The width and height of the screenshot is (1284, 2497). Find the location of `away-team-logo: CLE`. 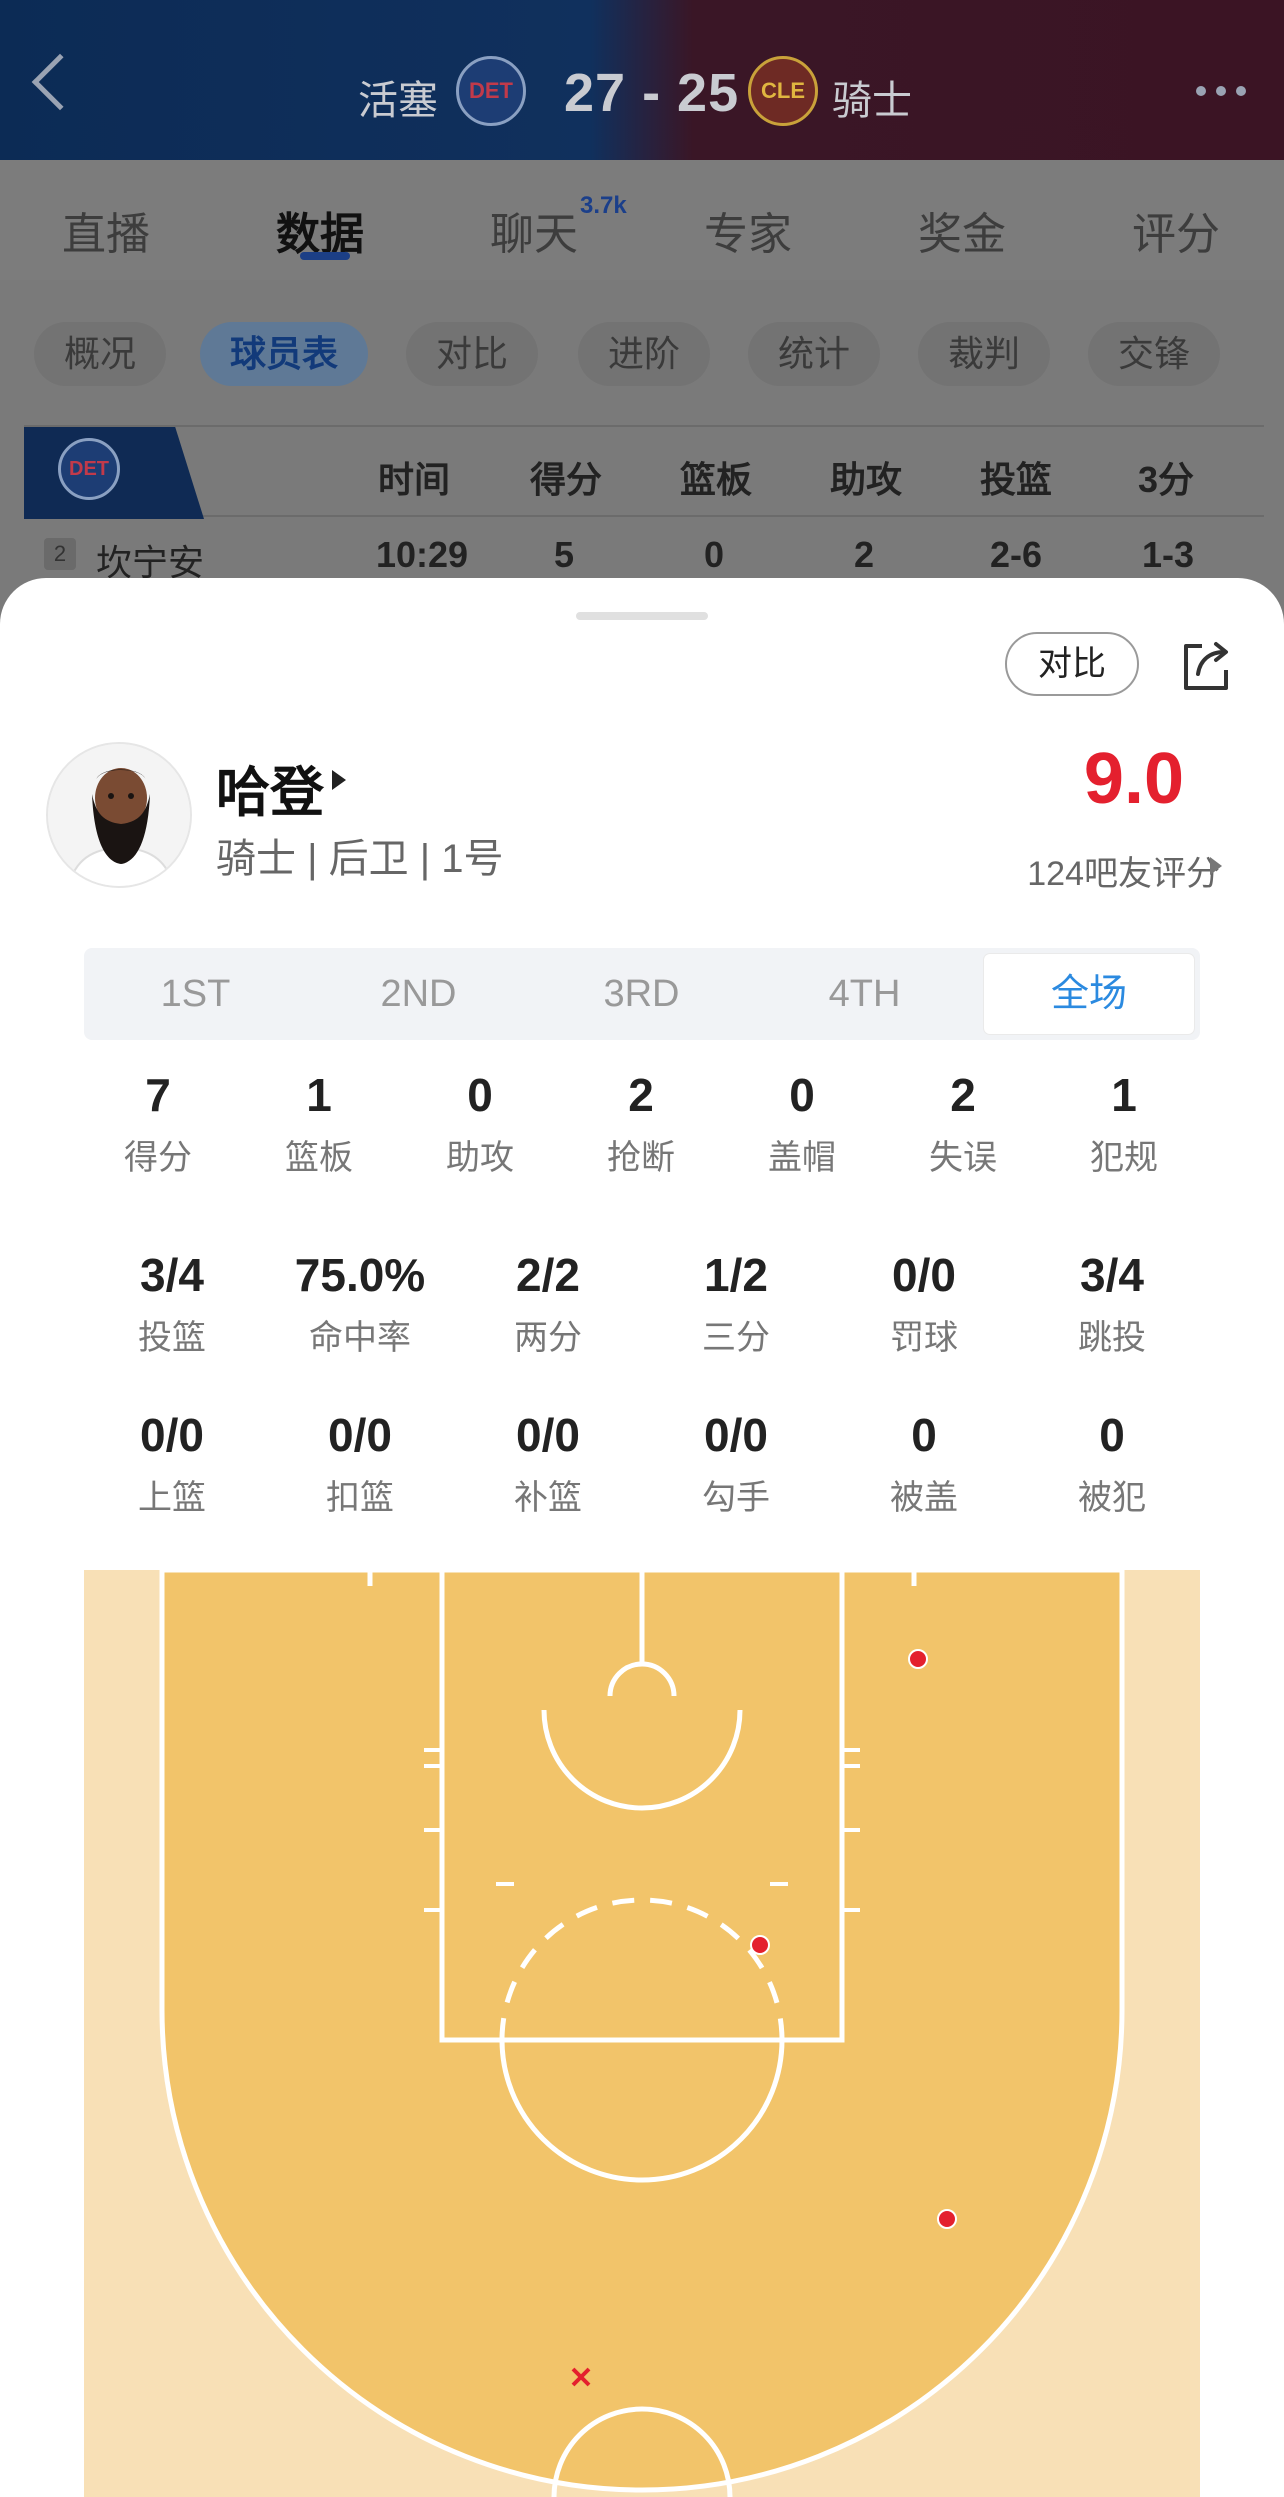

away-team-logo: CLE is located at coordinates (783, 91).